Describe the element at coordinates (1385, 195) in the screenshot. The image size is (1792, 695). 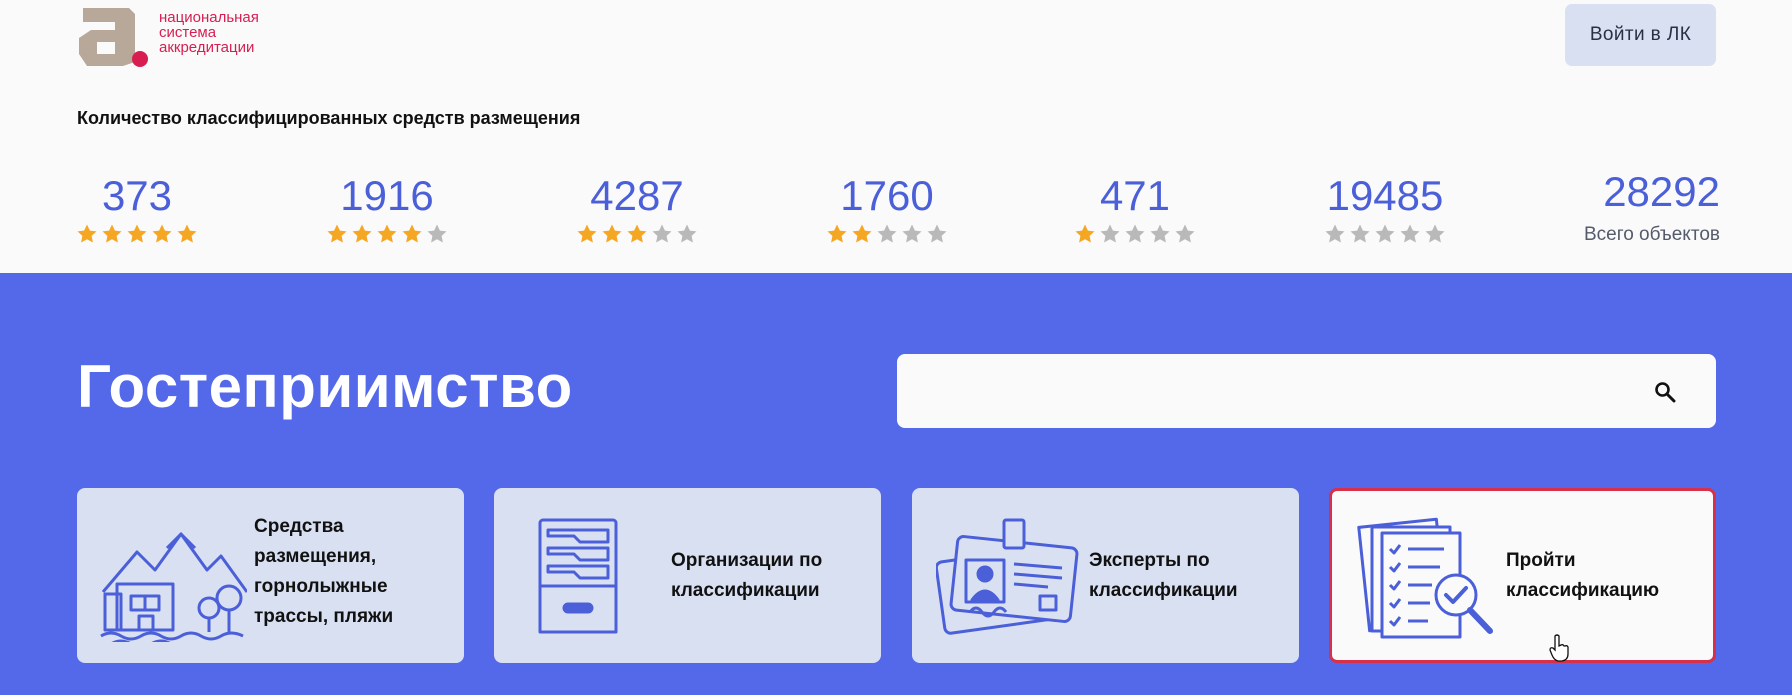
I see `stat-value: 19485` at that location.